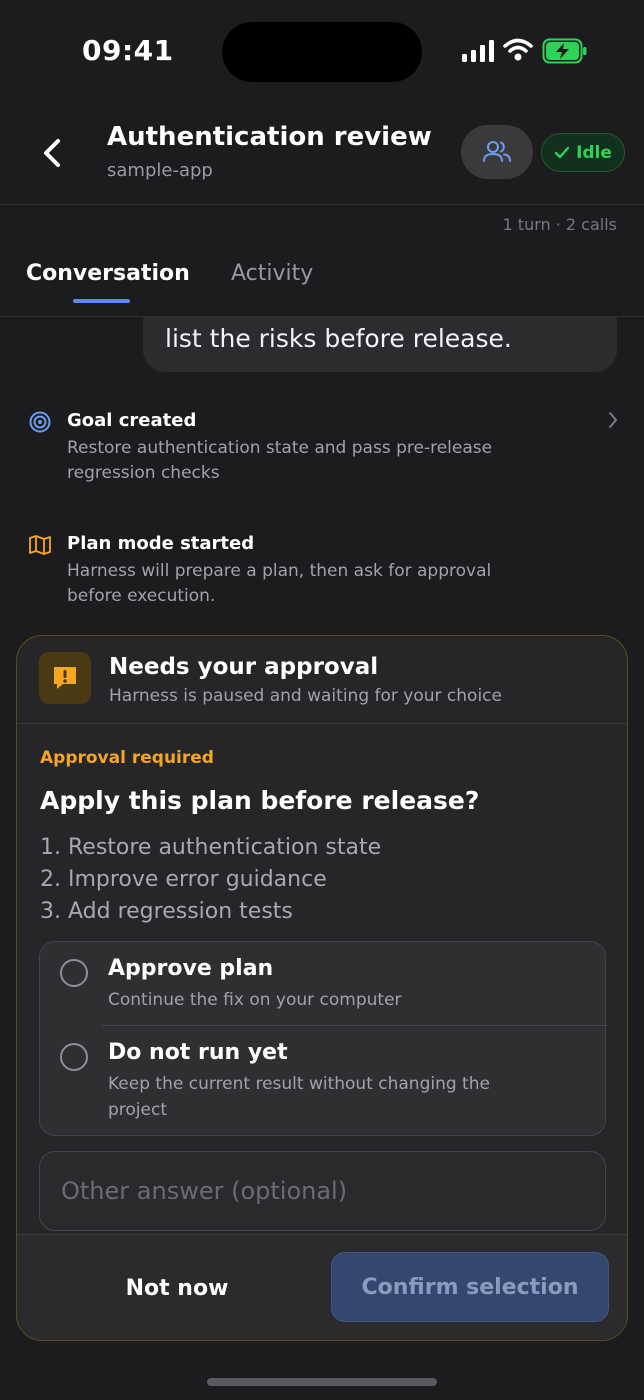 The height and width of the screenshot is (1400, 644). What do you see at coordinates (191, 968) in the screenshot?
I see `option-title: Approve plan` at bounding box center [191, 968].